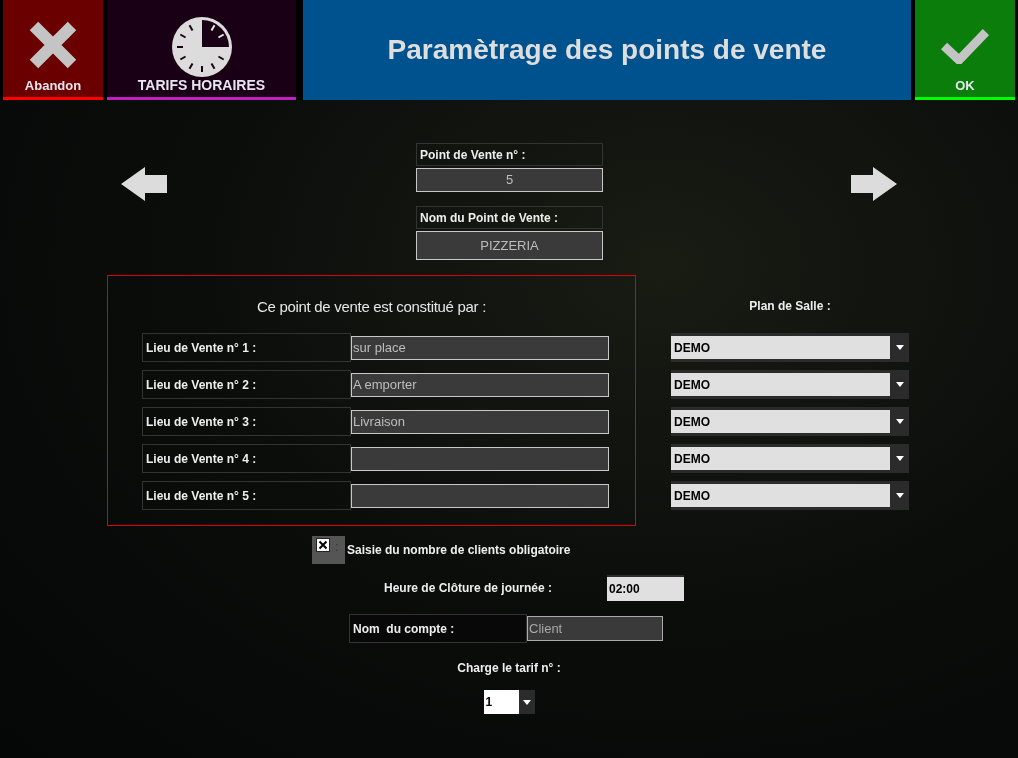 This screenshot has height=758, width=1018. I want to click on checkbox-label: Saisie du nombre de clients obligatoire, so click(459, 550).